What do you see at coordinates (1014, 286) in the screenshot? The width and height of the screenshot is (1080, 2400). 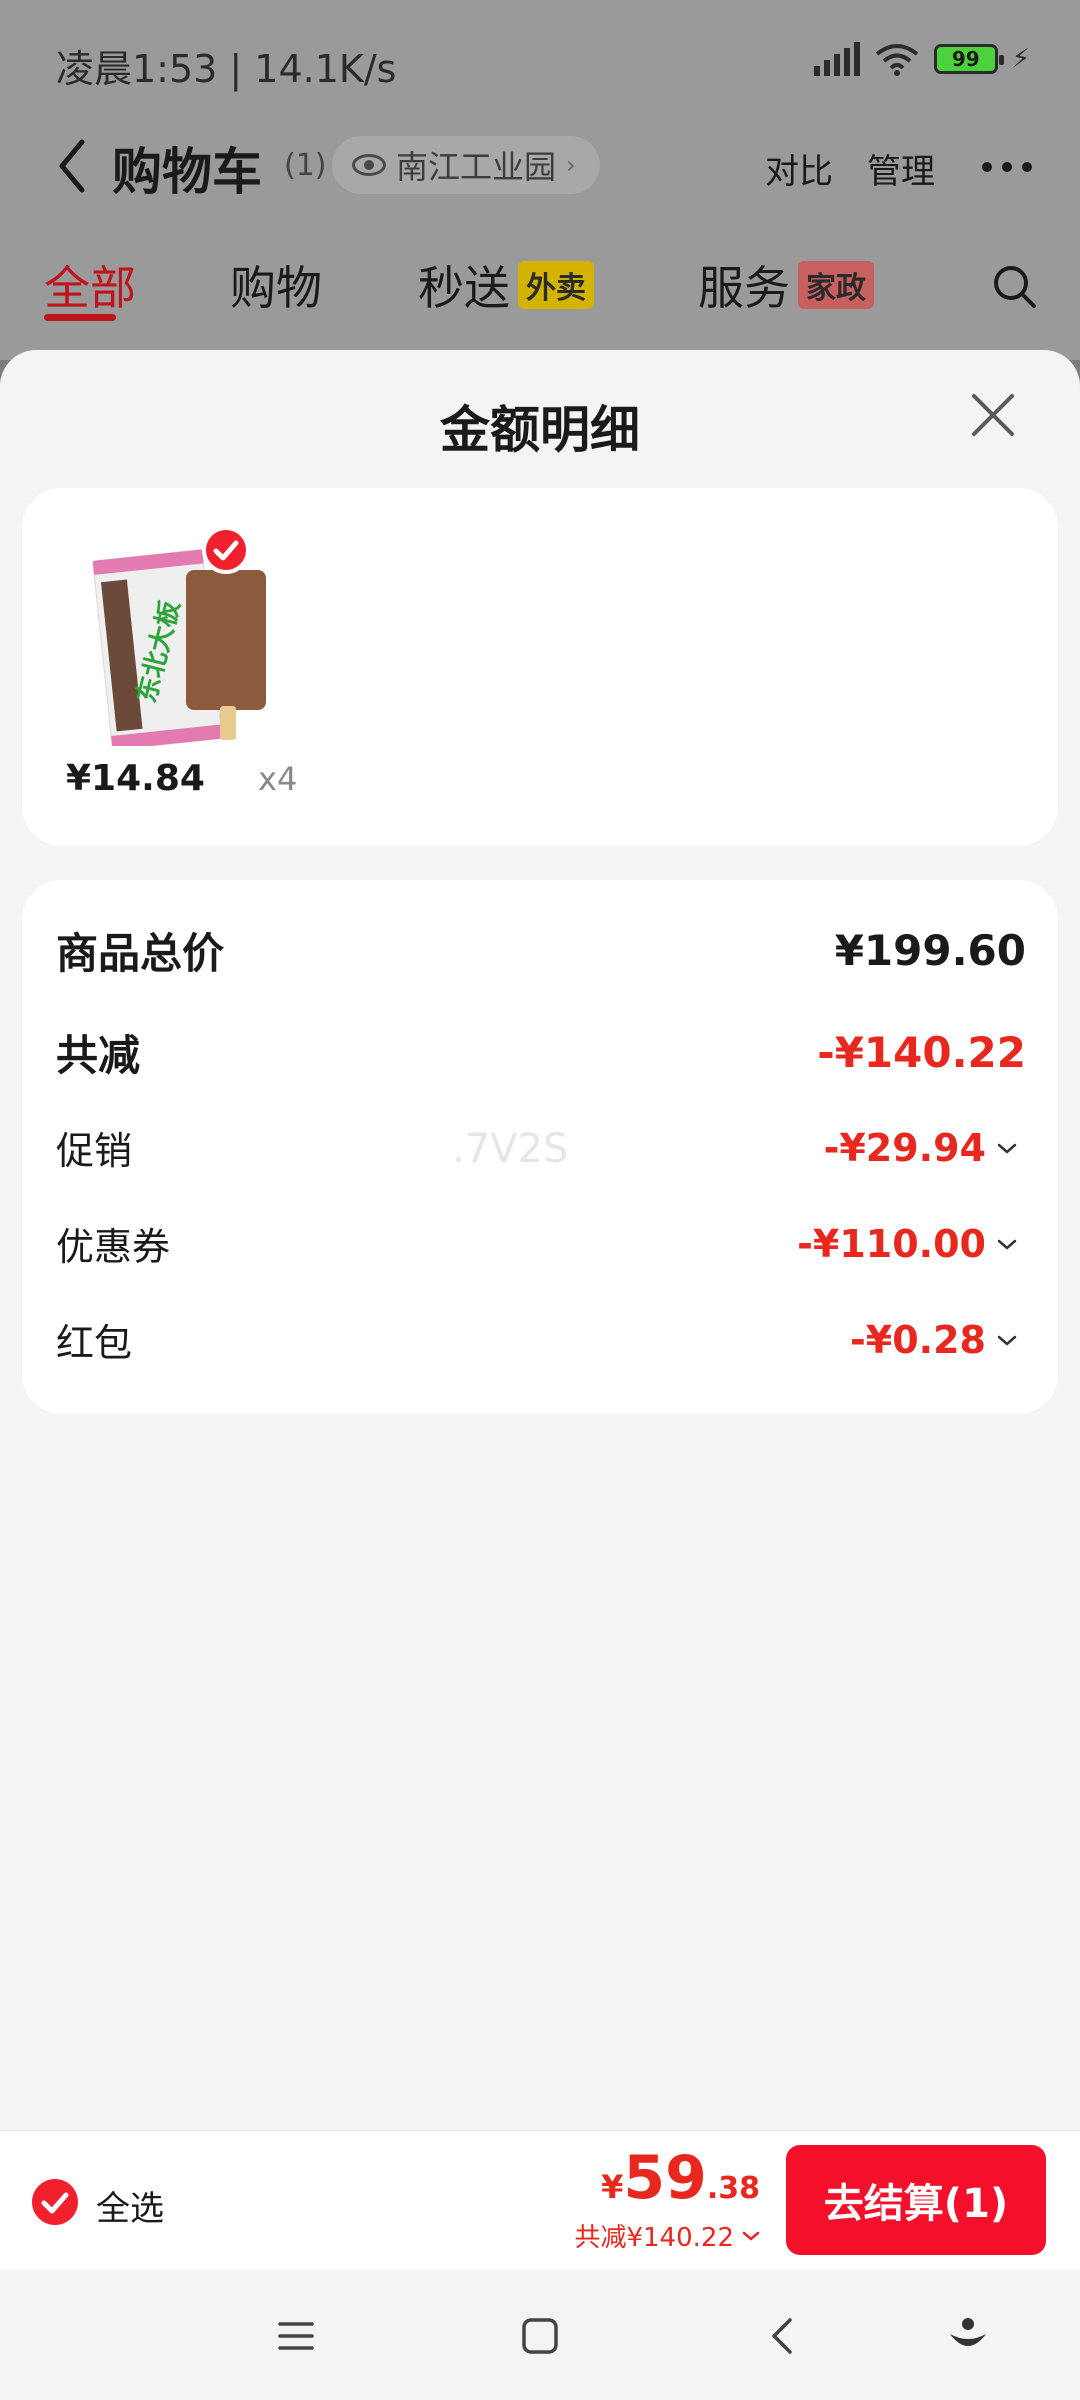 I see `search-icon` at bounding box center [1014, 286].